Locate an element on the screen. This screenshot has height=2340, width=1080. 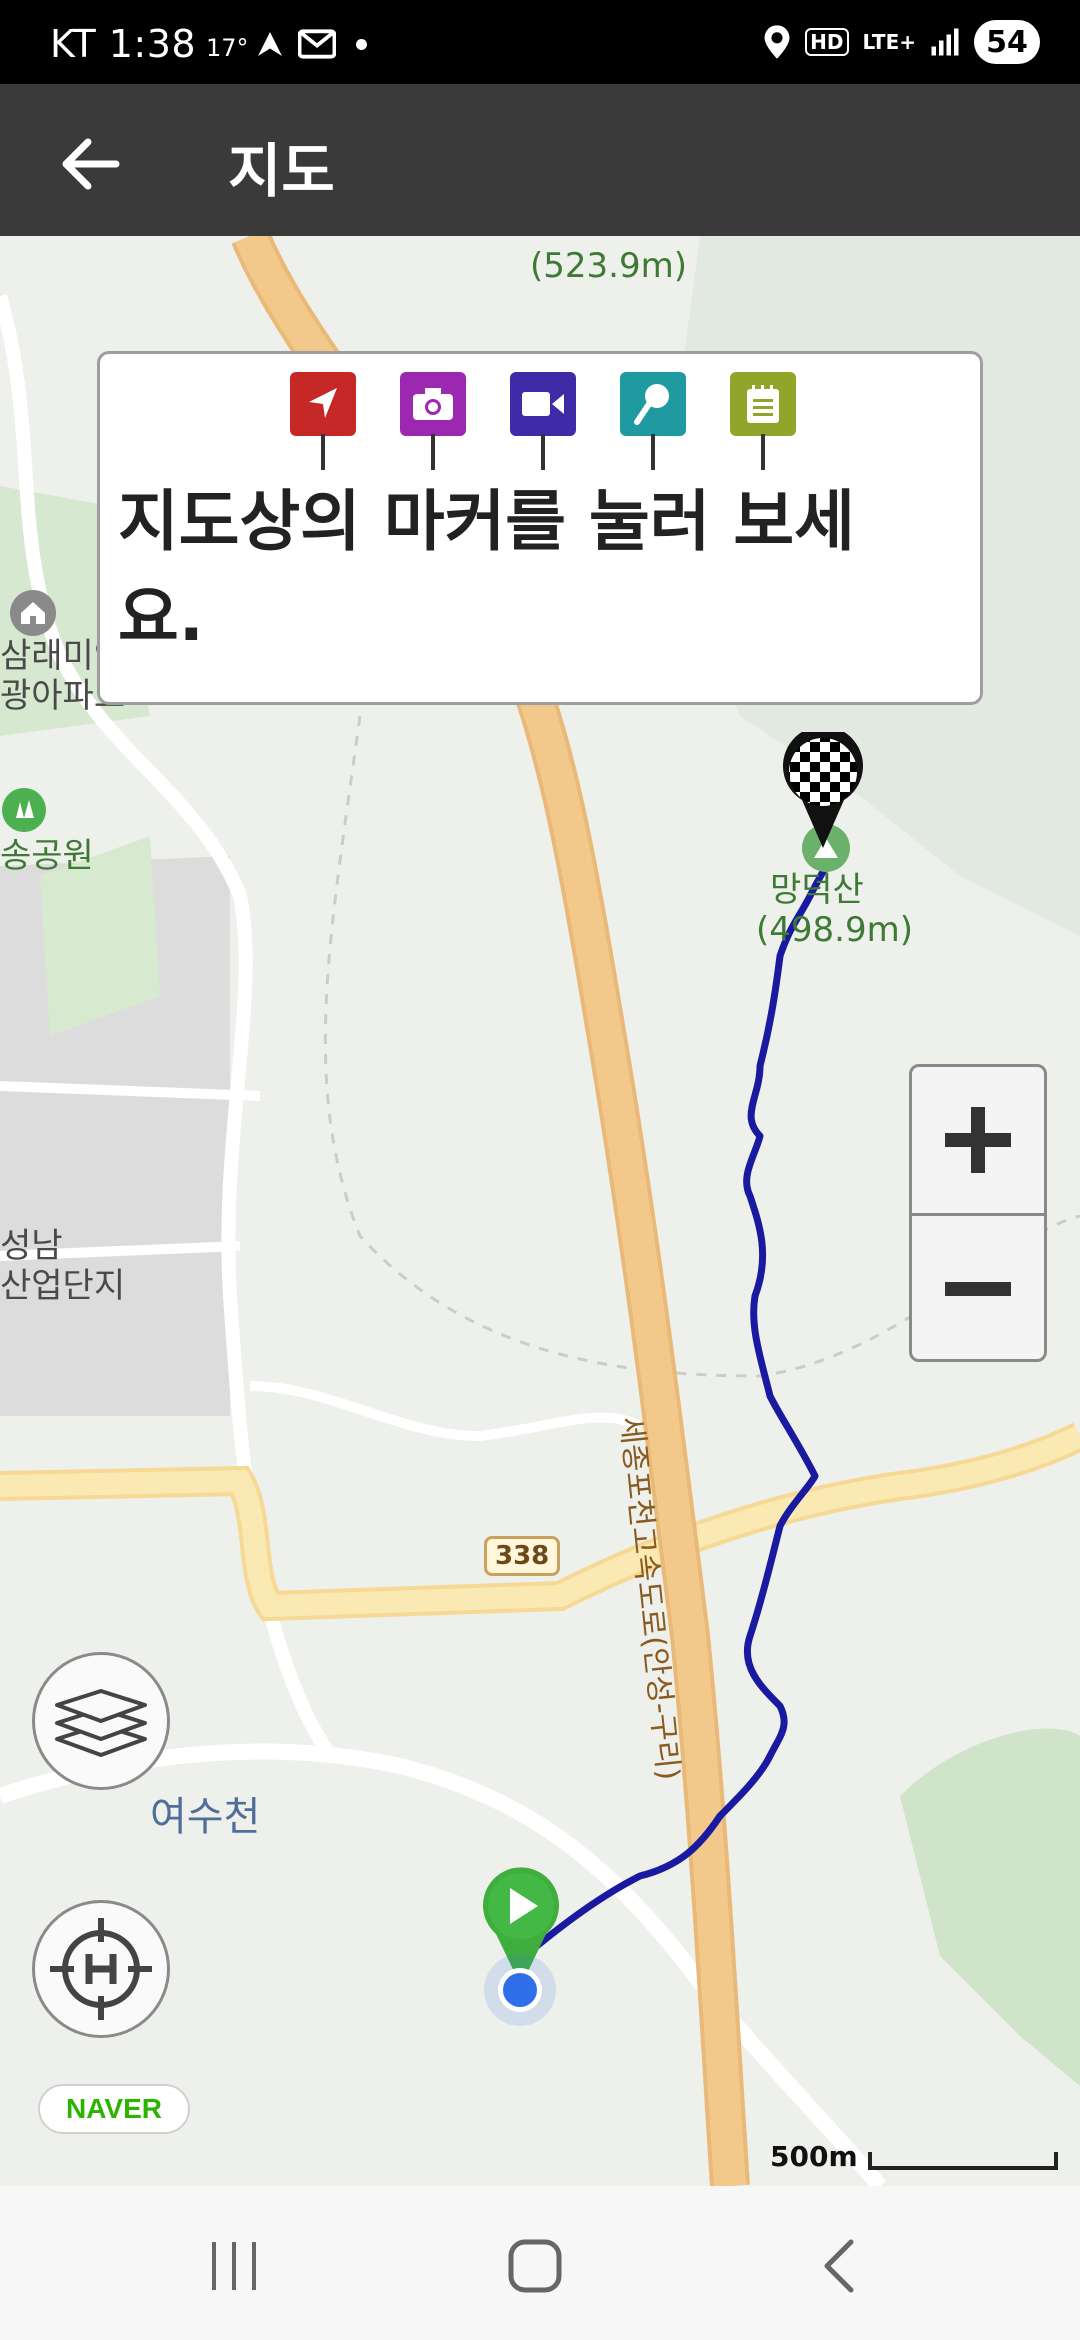
marker-hint-text: 지도상의 마커를 눌러 보세요. is located at coordinates (486, 569).